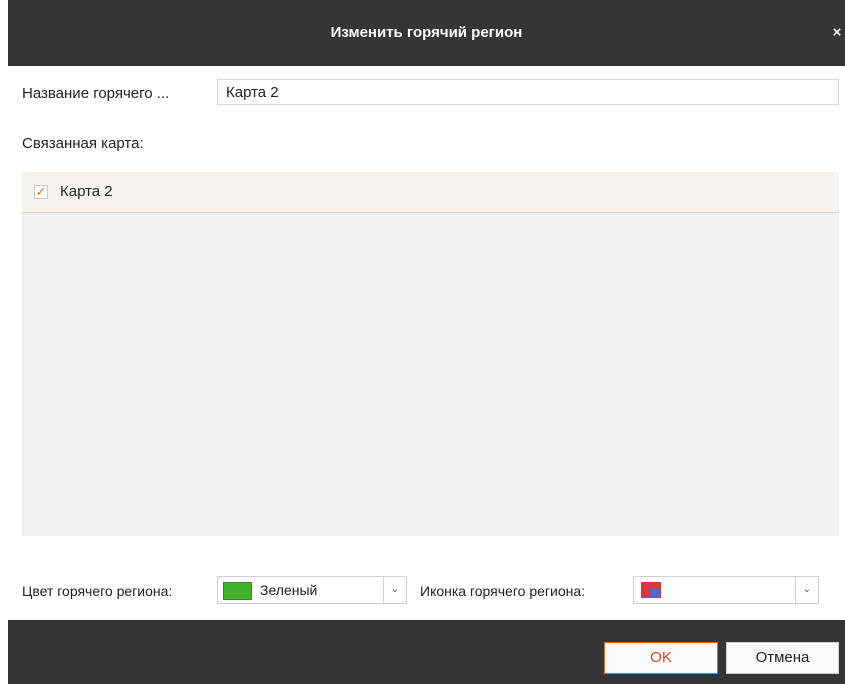 The height and width of the screenshot is (684, 845). I want to click on hot-region-color-select: Зеленый ⌄, so click(312, 590).